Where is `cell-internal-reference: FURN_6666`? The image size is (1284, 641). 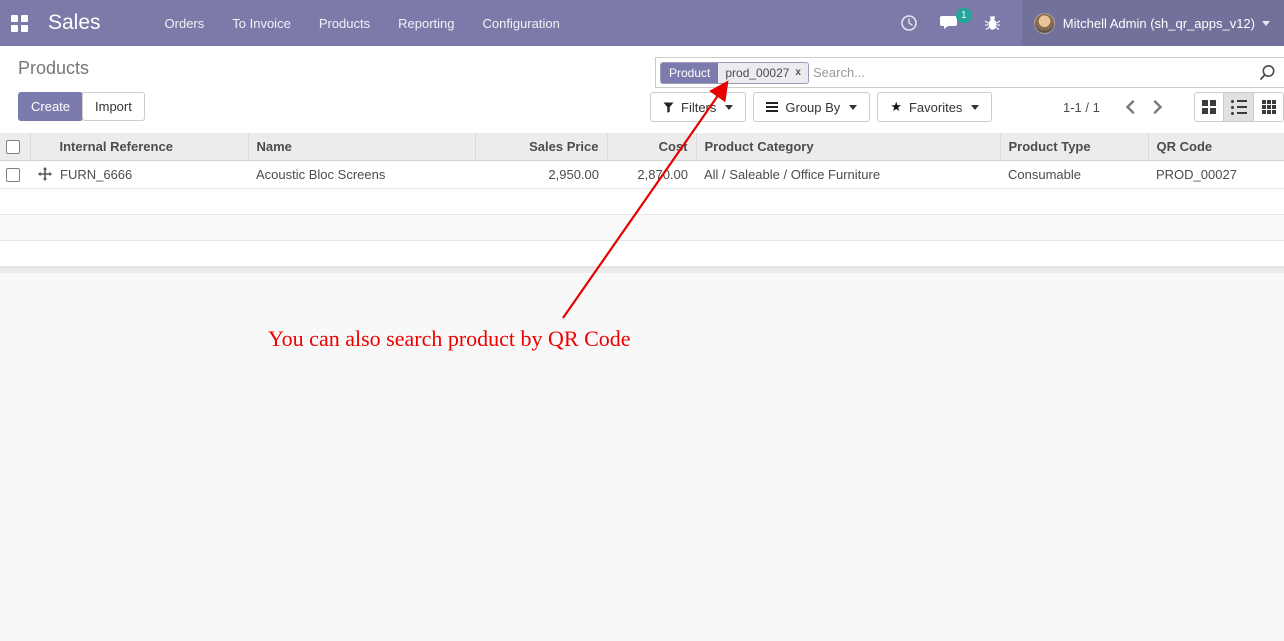
cell-internal-reference: FURN_6666 is located at coordinates (96, 174).